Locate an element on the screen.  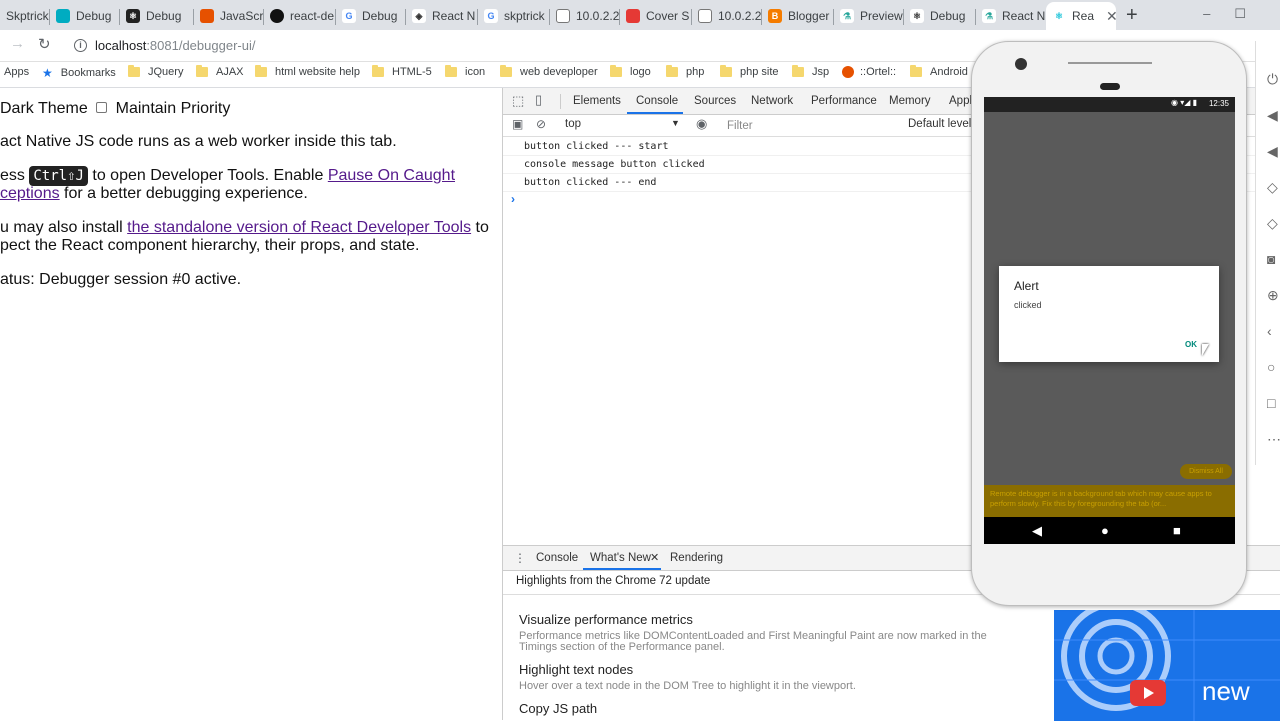
alert-ok-button: OK is located at coordinates (1191, 344).